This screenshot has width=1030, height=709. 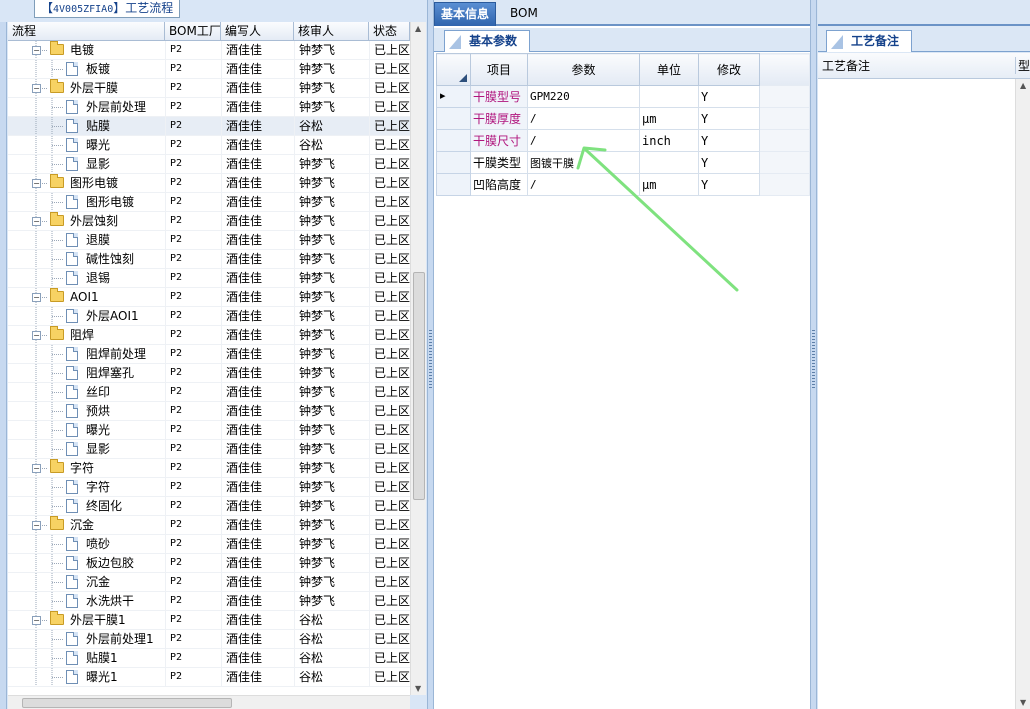 I want to click on tab-basic-params: 基本参数, so click(x=487, y=41).